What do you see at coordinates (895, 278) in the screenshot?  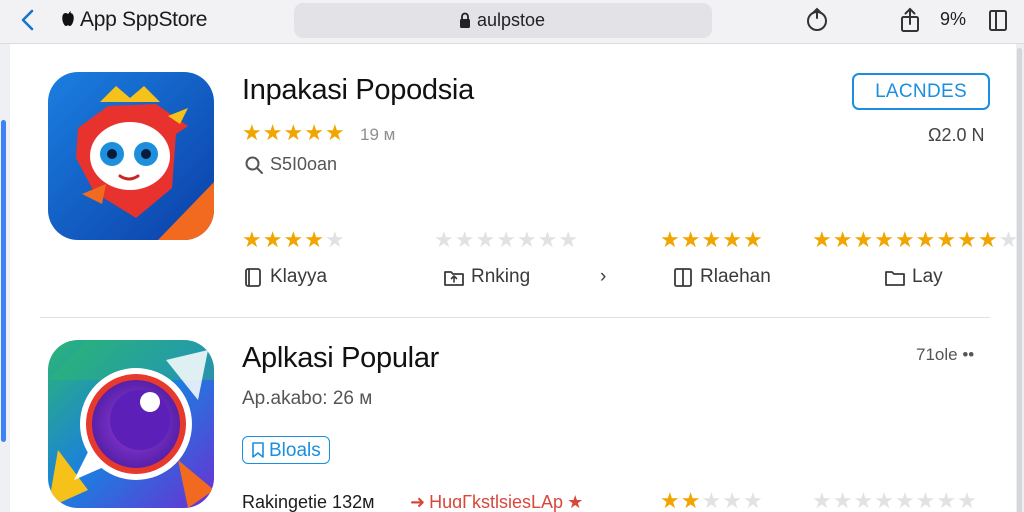 I see `folder-icon` at bounding box center [895, 278].